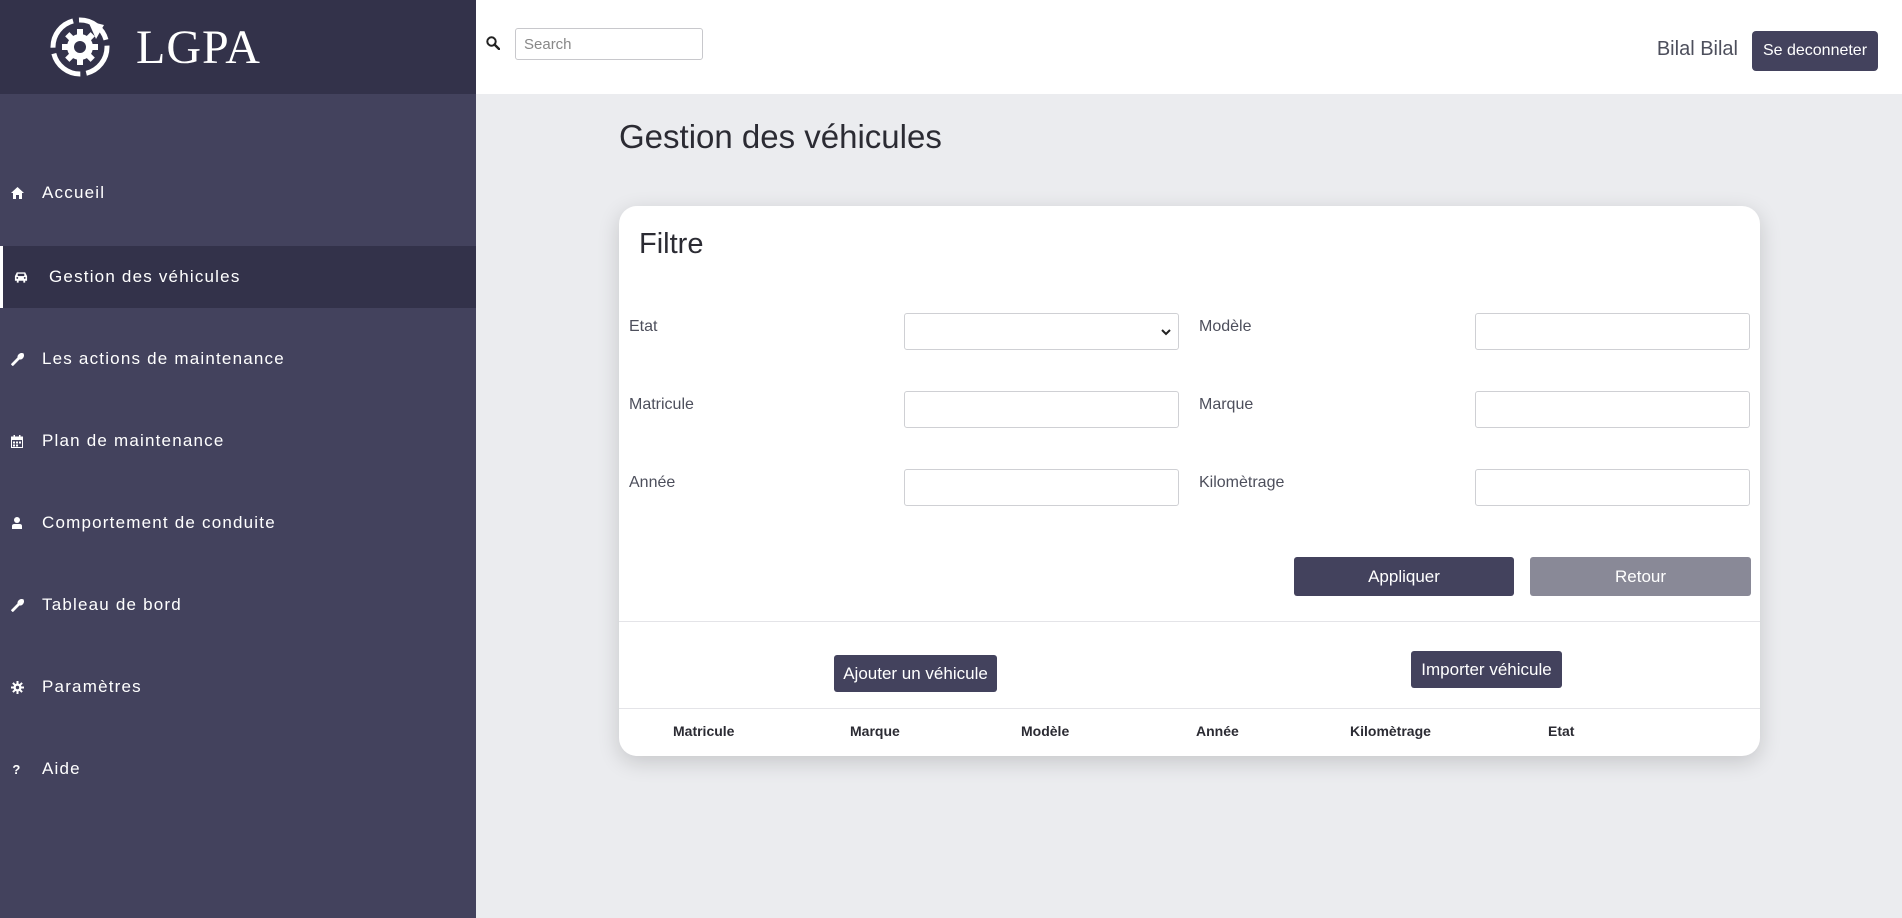 The height and width of the screenshot is (918, 1902). What do you see at coordinates (112, 604) in the screenshot?
I see `sidebar-item-label: Tableau de bord` at bounding box center [112, 604].